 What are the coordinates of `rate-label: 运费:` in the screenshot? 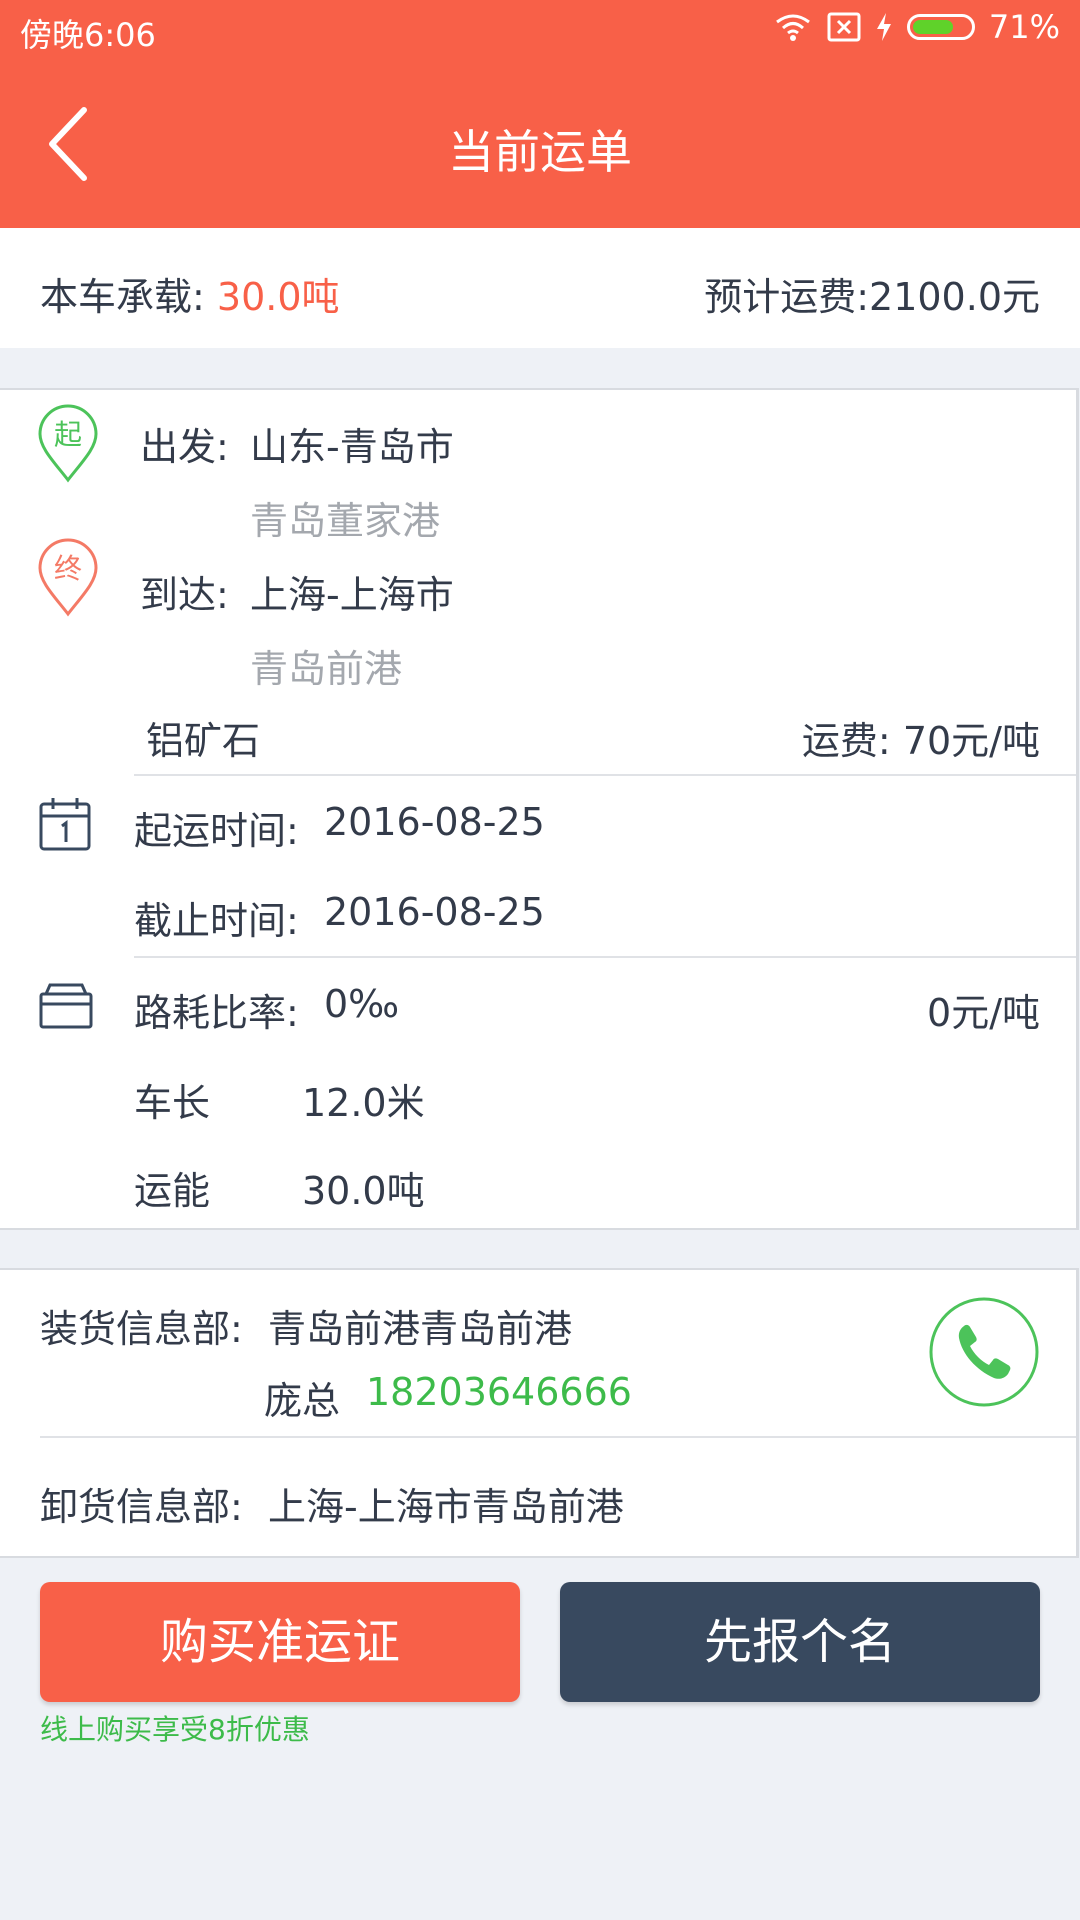 It's located at (846, 741).